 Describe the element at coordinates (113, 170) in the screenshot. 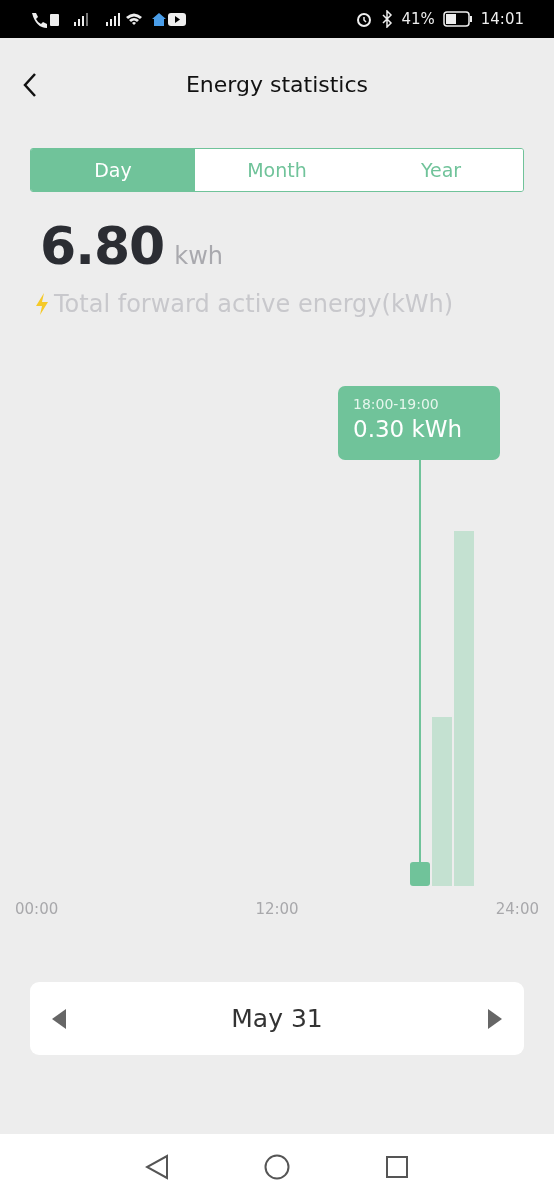

I see `period-tab: Day` at that location.